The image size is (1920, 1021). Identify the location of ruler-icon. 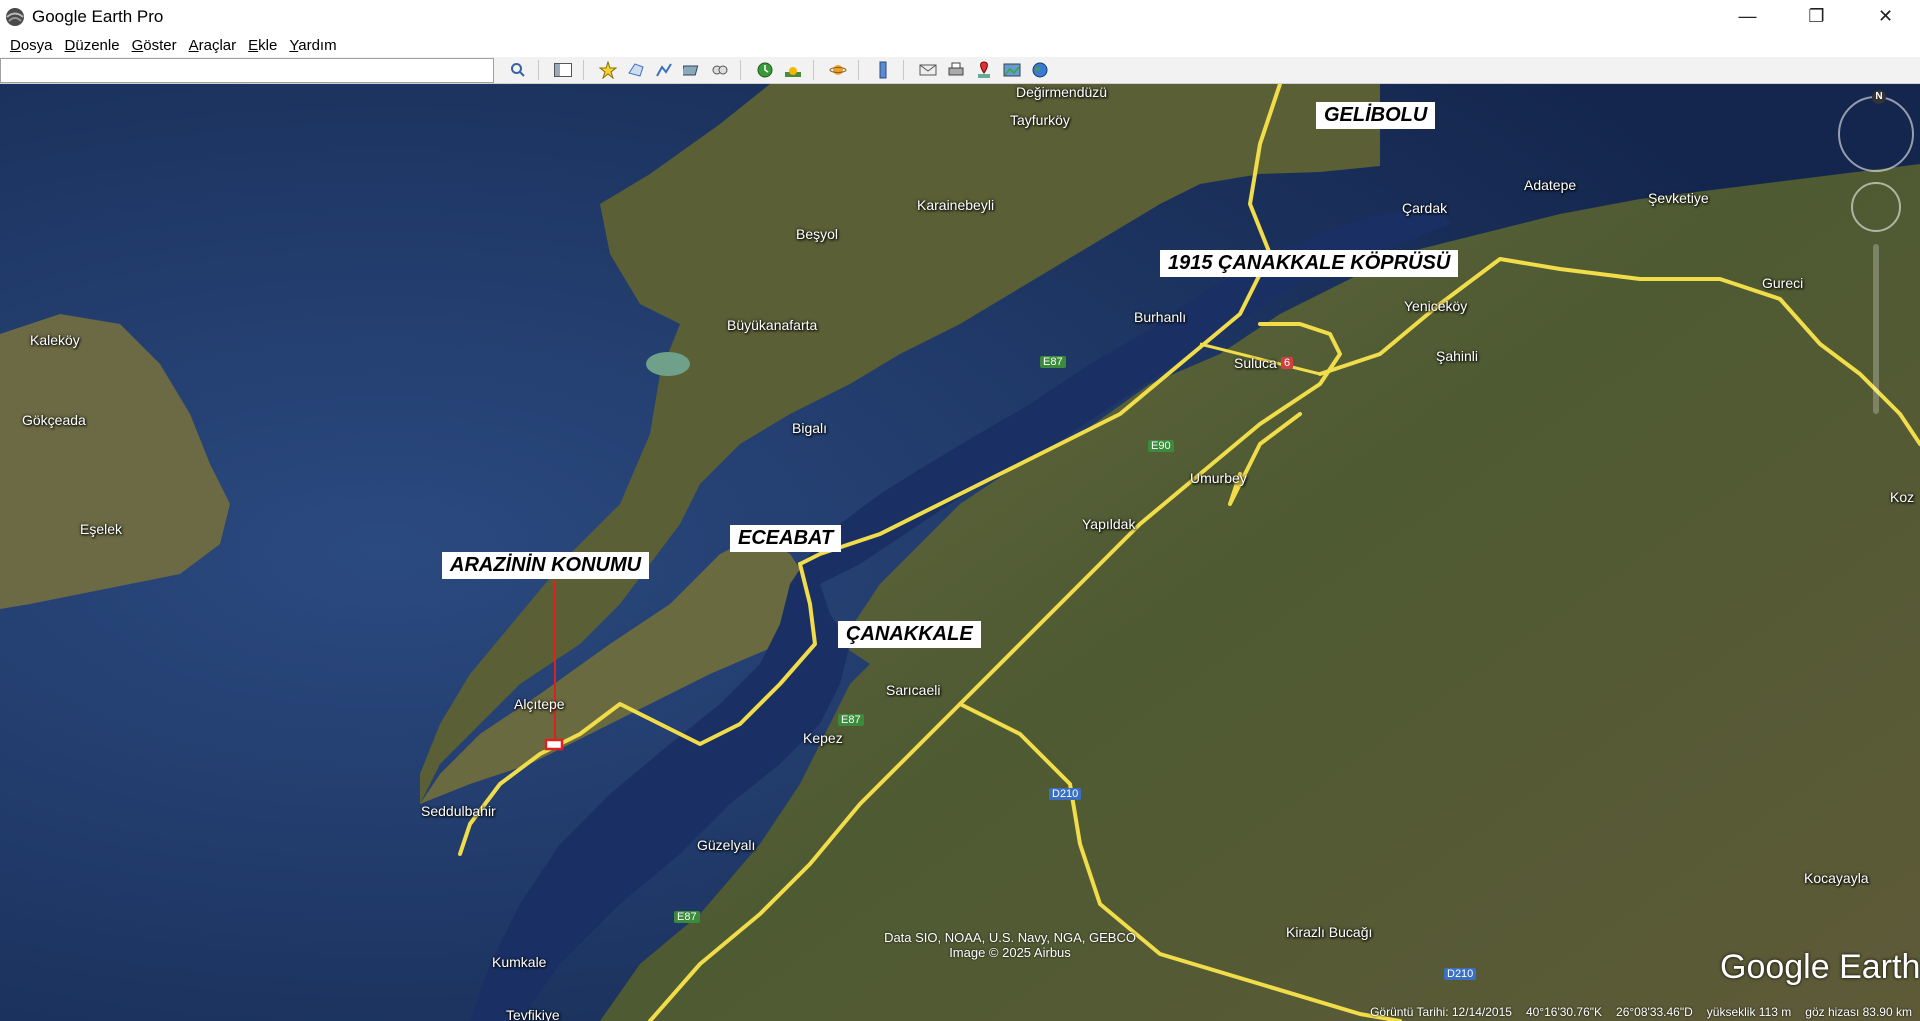
(883, 70).